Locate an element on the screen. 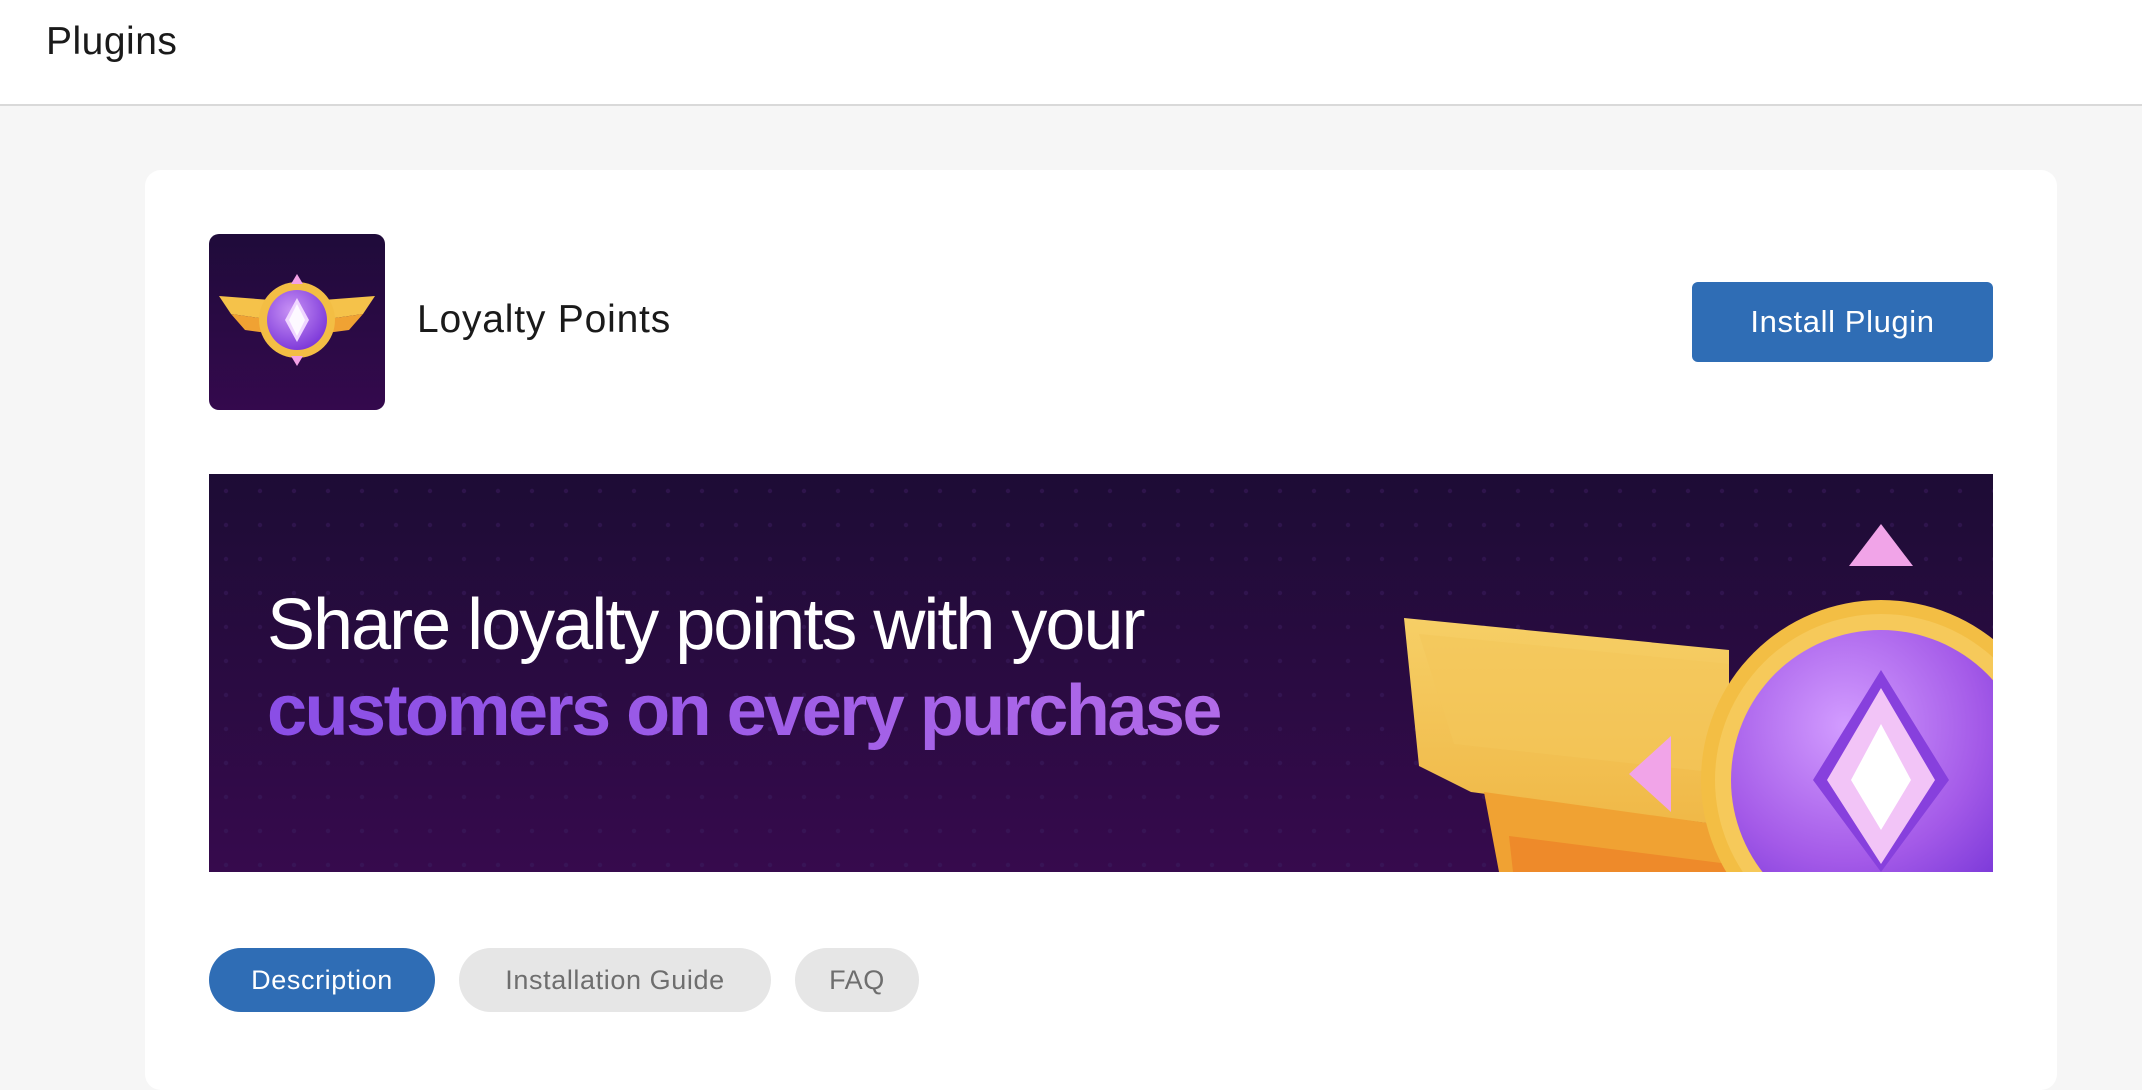 The height and width of the screenshot is (1090, 2142). install-plugin-button: Install Plugin is located at coordinates (1842, 322).